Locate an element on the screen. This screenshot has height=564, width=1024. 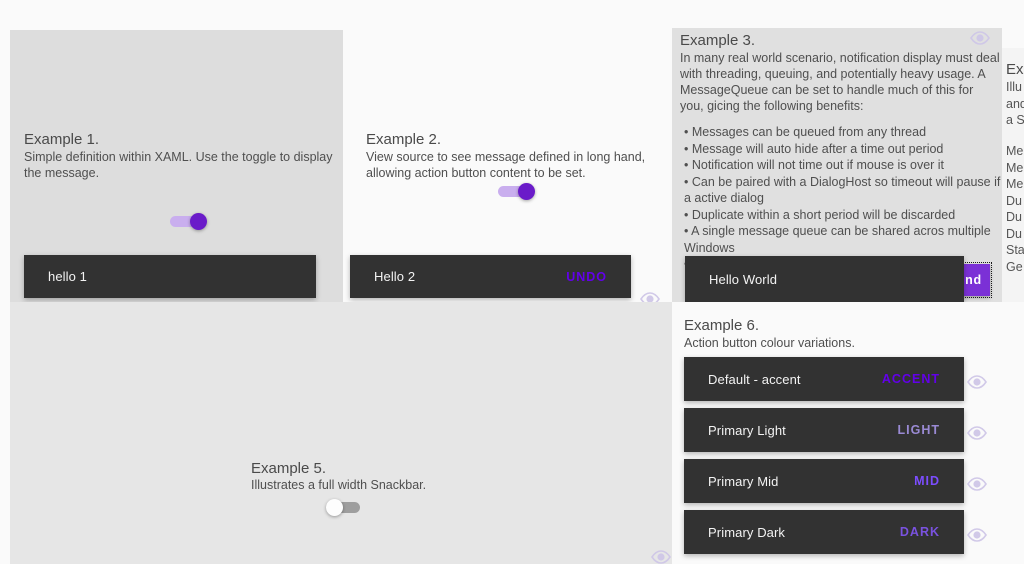
example-5-description: Illustrates a full width Snackbar. is located at coordinates (339, 485).